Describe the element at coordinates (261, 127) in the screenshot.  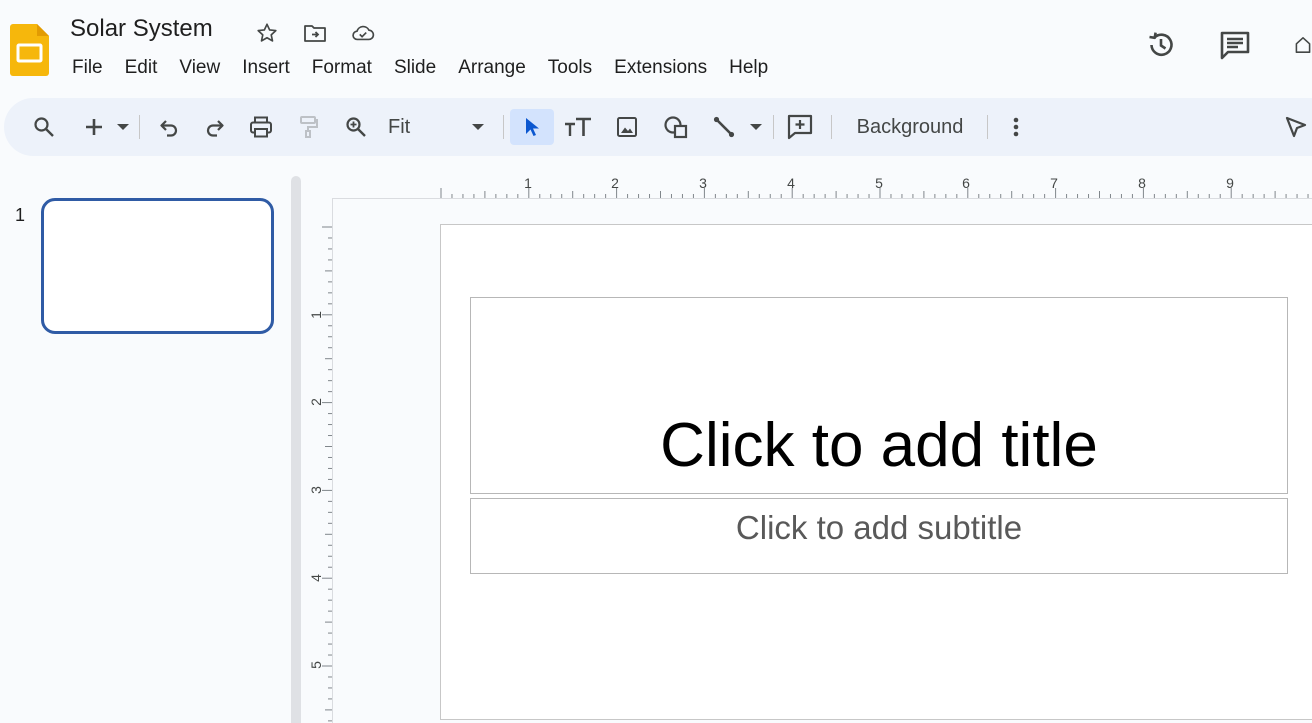
I see `print-icon` at that location.